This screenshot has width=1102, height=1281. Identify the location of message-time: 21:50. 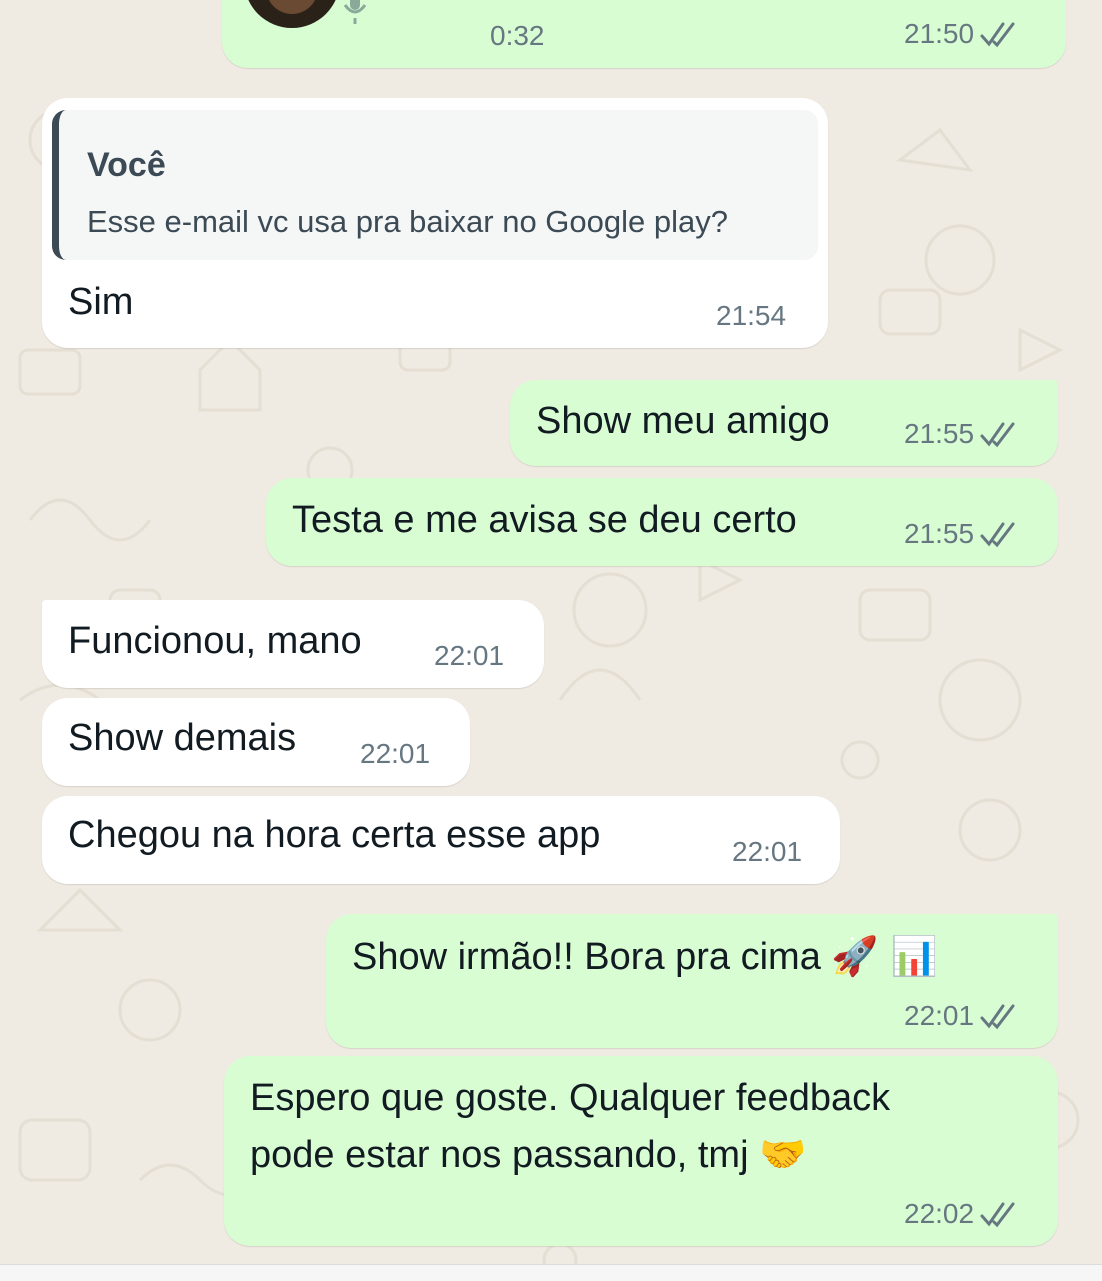
(939, 33).